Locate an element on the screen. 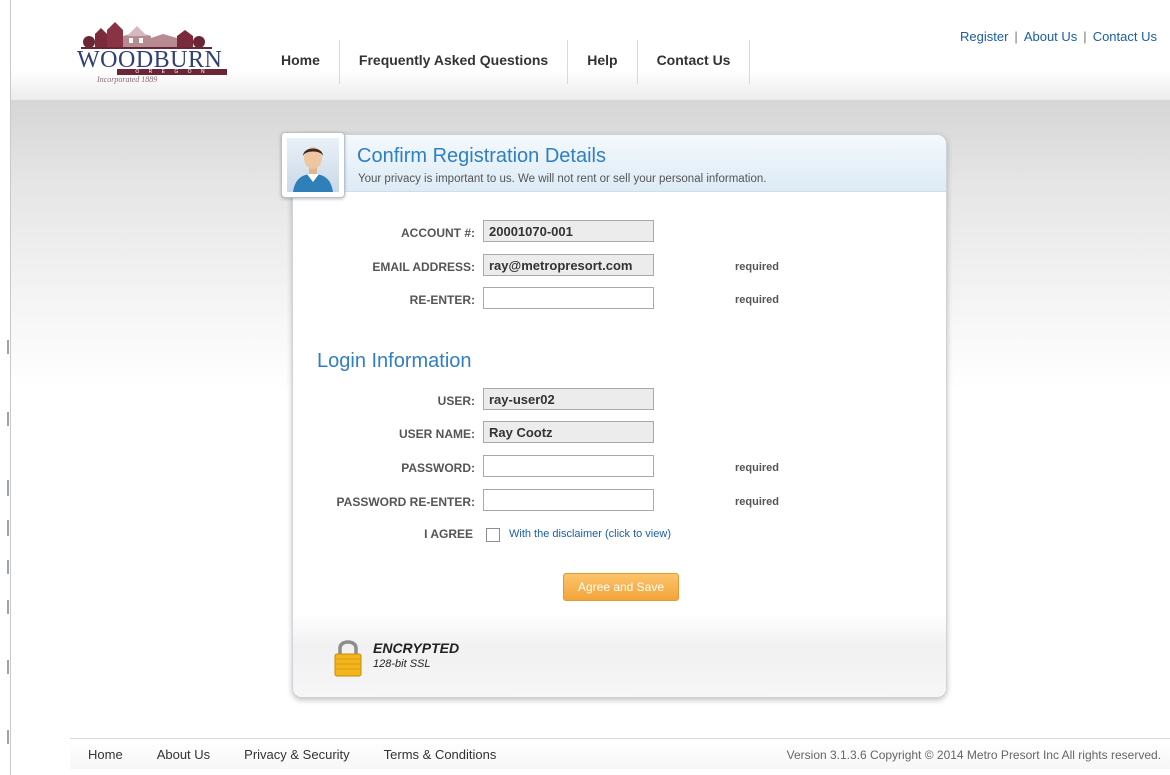 The image size is (1170, 775). lock-icon is located at coordinates (348, 658).